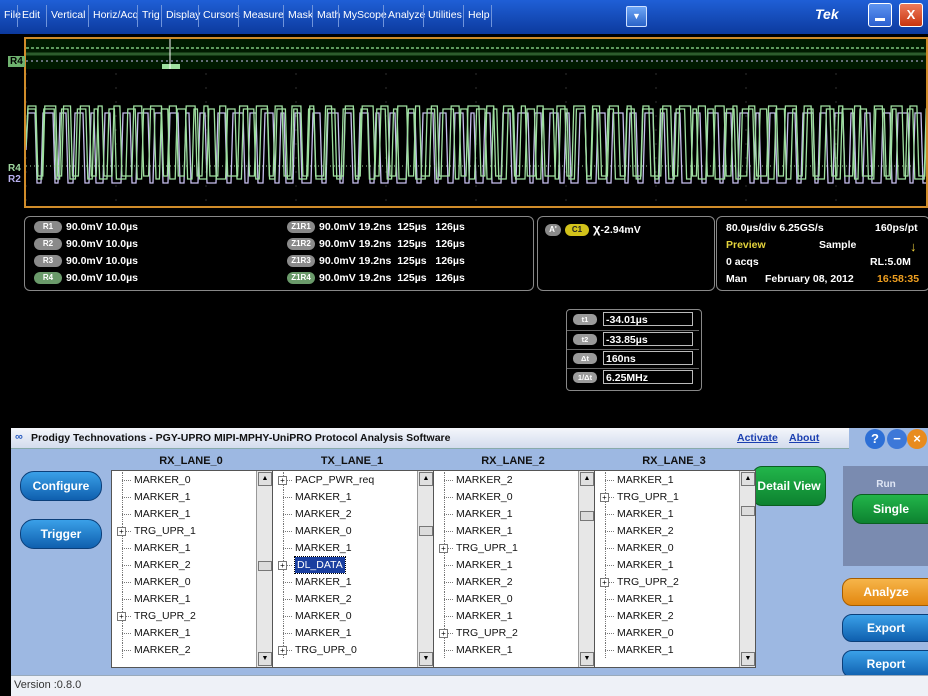 Image resolution: width=928 pixels, height=696 pixels. Describe the element at coordinates (376, 261) in the screenshot. I see `zoom-readout: Z1R3 90.0mV 19.2ns 125µs 126µs` at that location.